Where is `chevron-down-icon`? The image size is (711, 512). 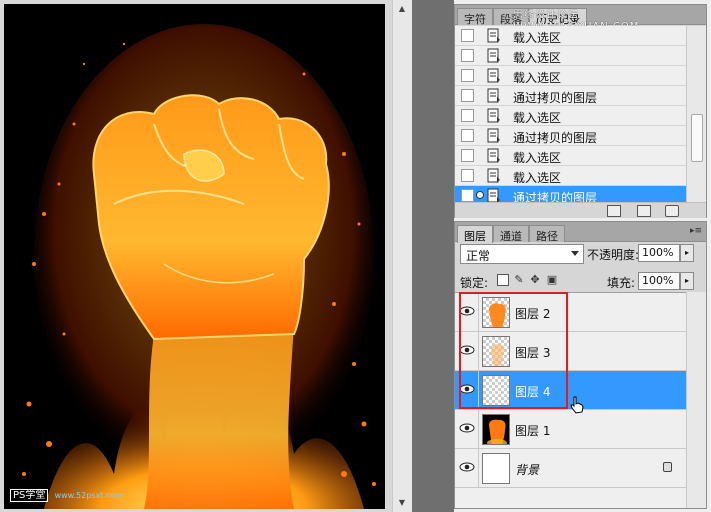
chevron-down-icon is located at coordinates (575, 253).